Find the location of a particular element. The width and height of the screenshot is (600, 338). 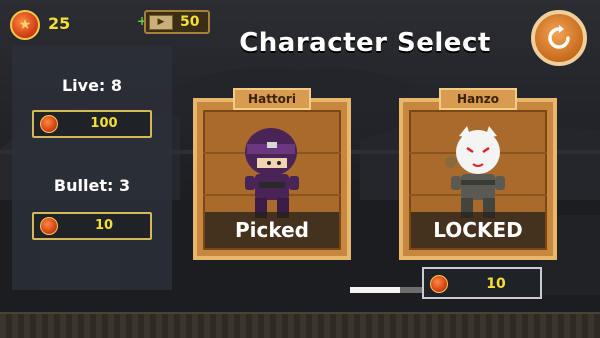

character-card-hanzo: Hanzo LOCKED is located at coordinates (478, 174).